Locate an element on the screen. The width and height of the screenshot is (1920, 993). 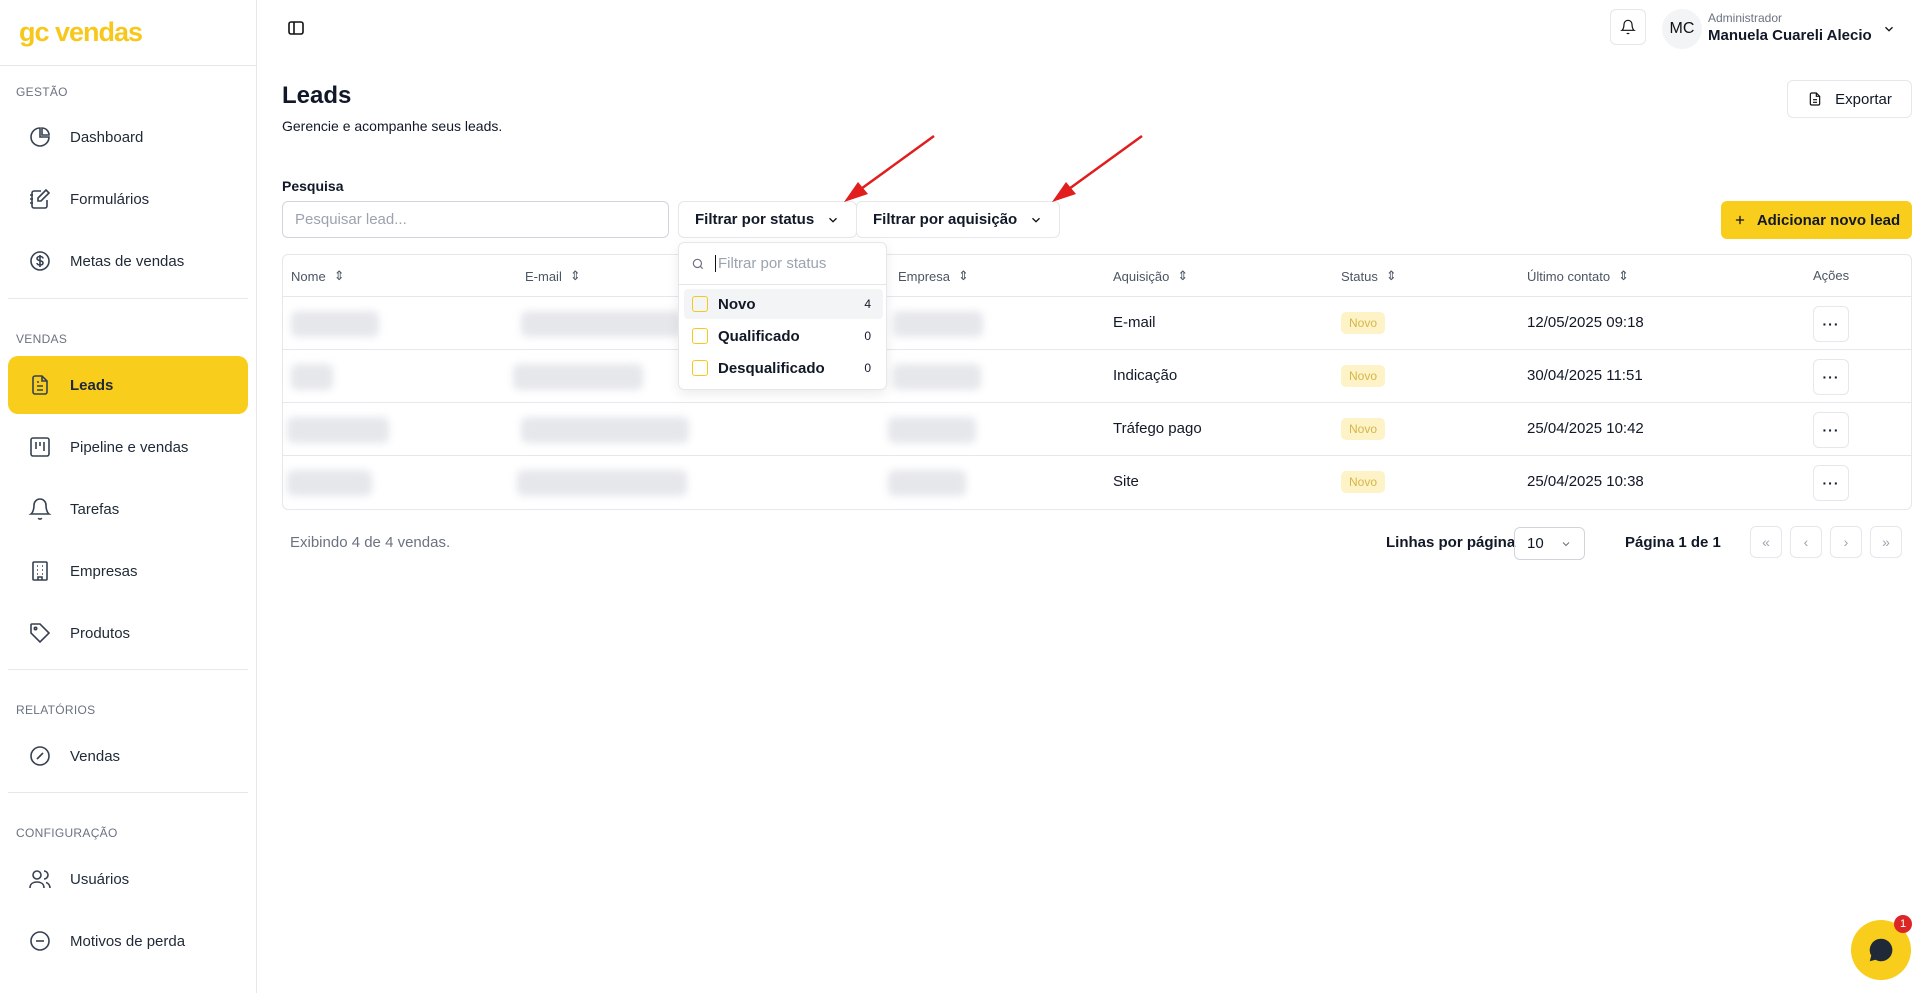
sidebar-item-label: Produtos is located at coordinates (100, 633).